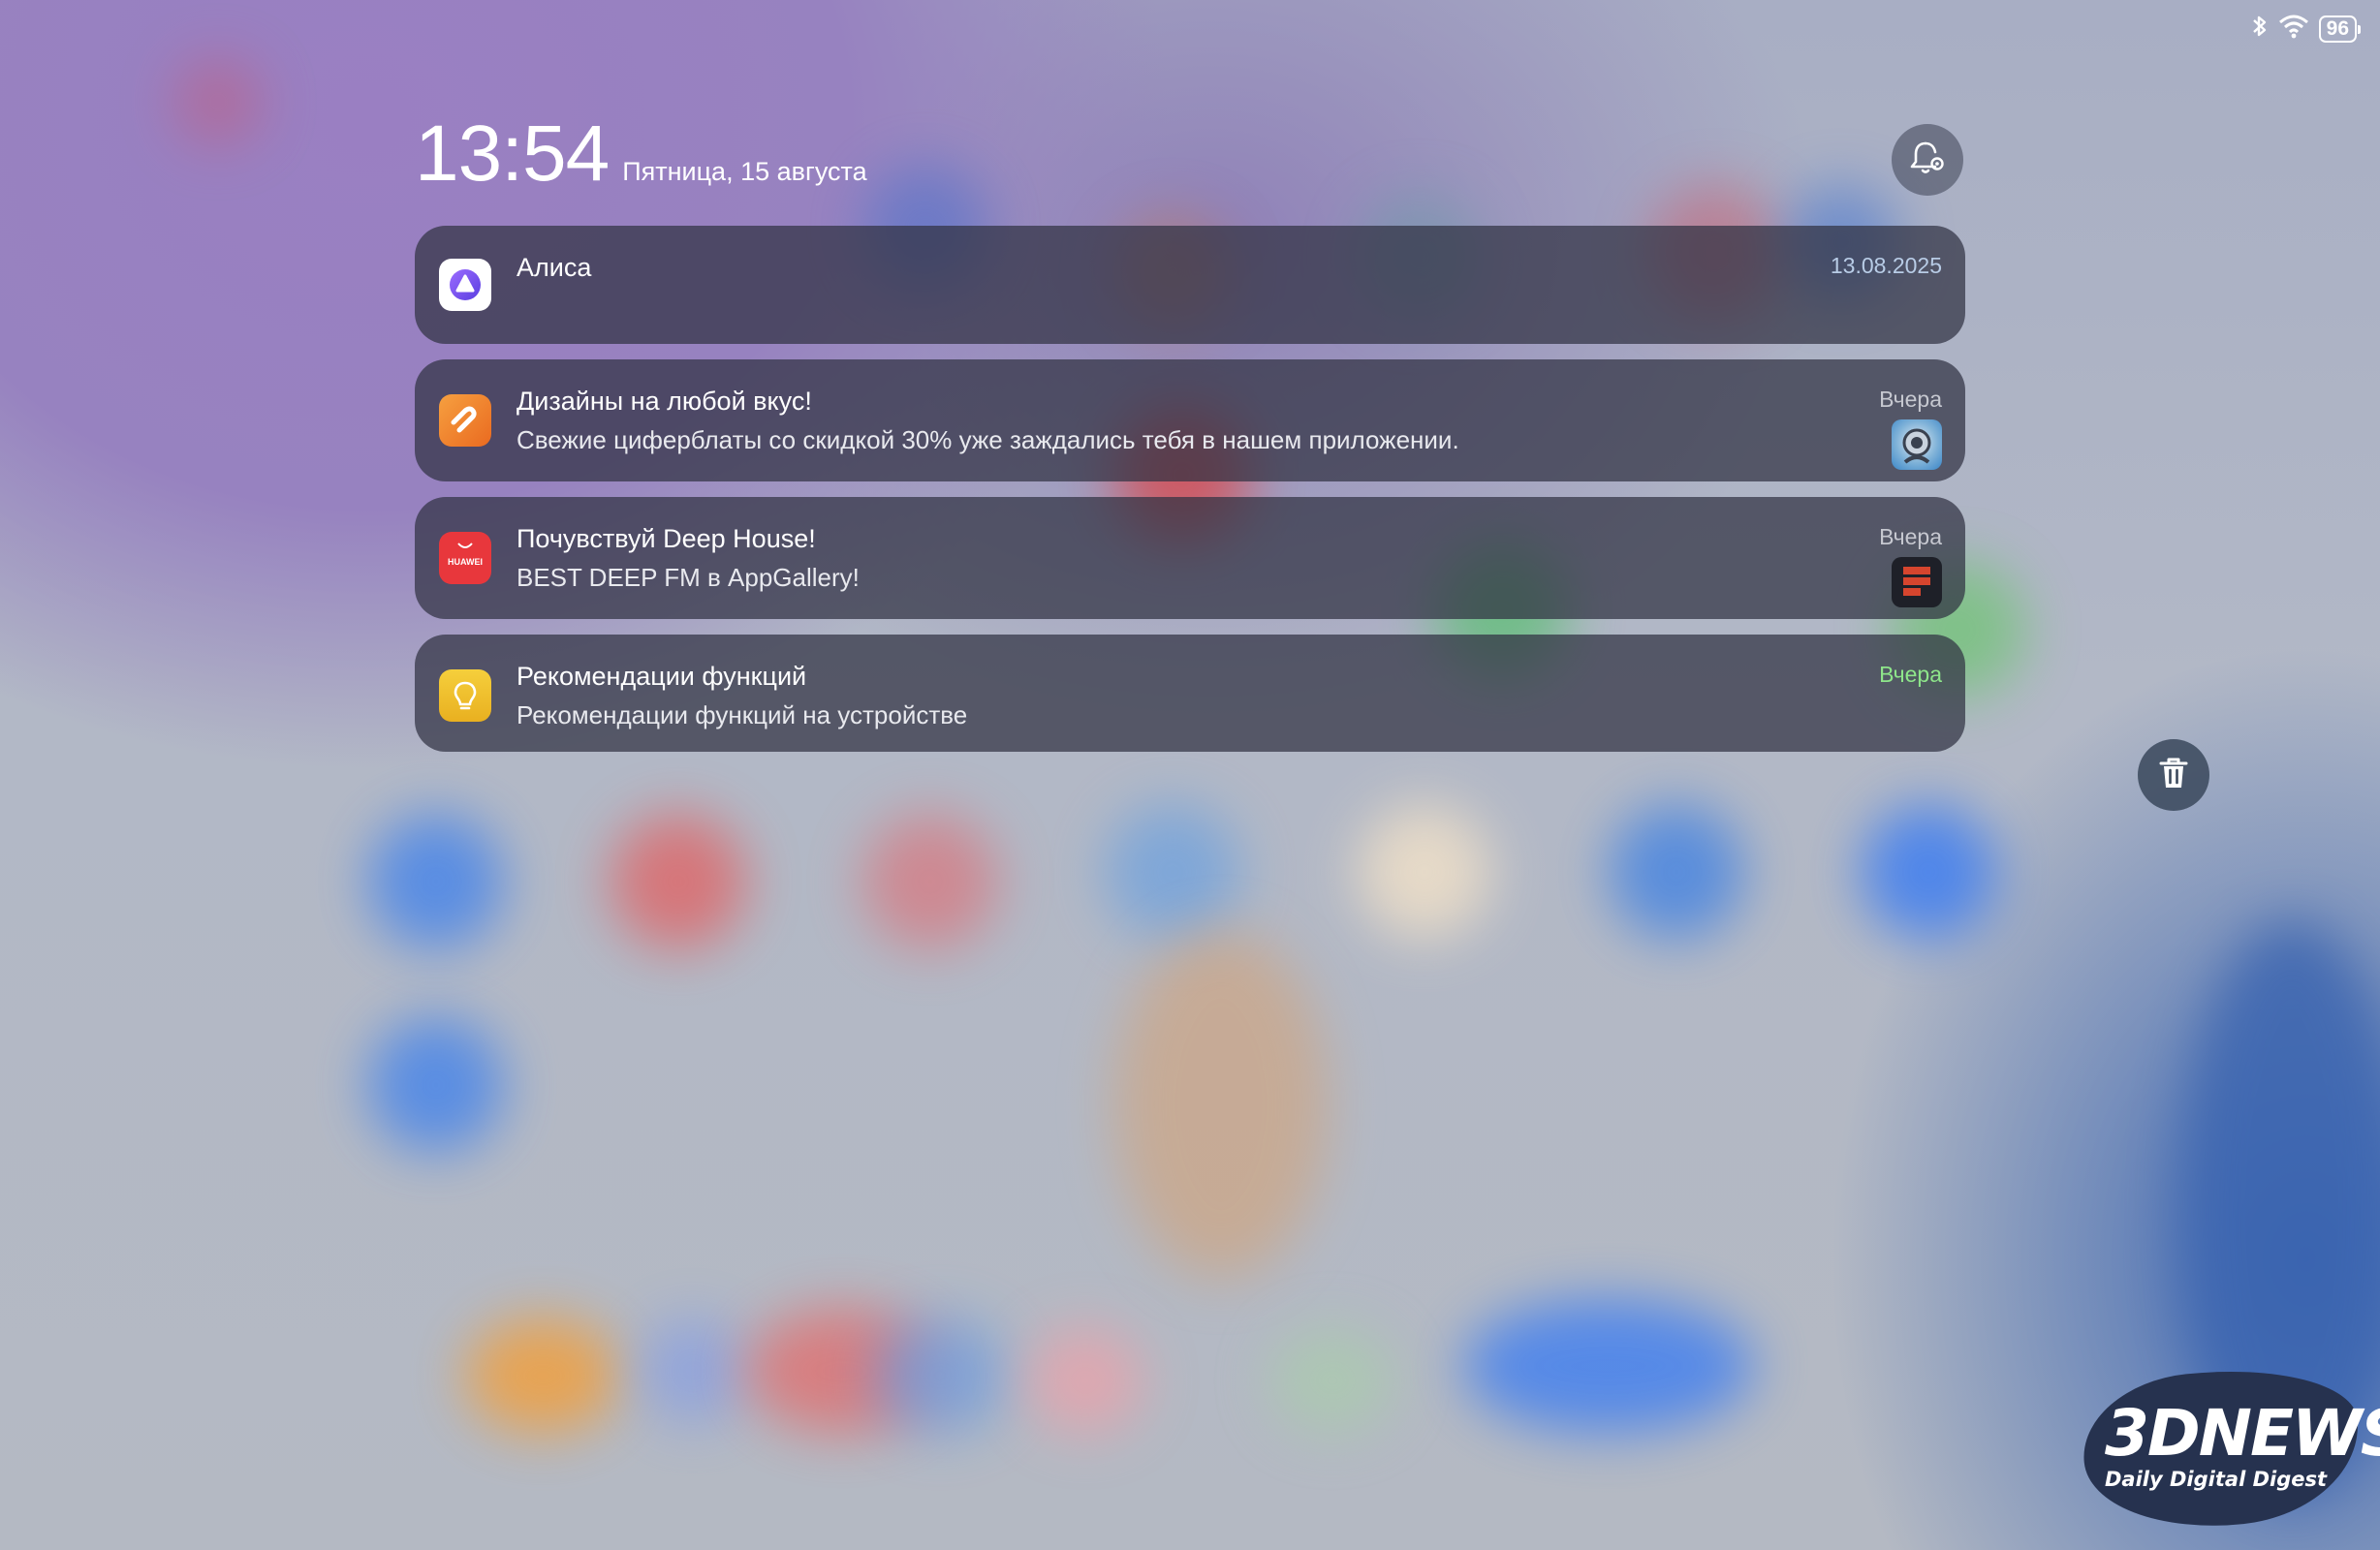 This screenshot has height=1550, width=2380. Describe the element at coordinates (2217, 1479) in the screenshot. I see `watermark-tagline: Daily Digital Digest` at that location.